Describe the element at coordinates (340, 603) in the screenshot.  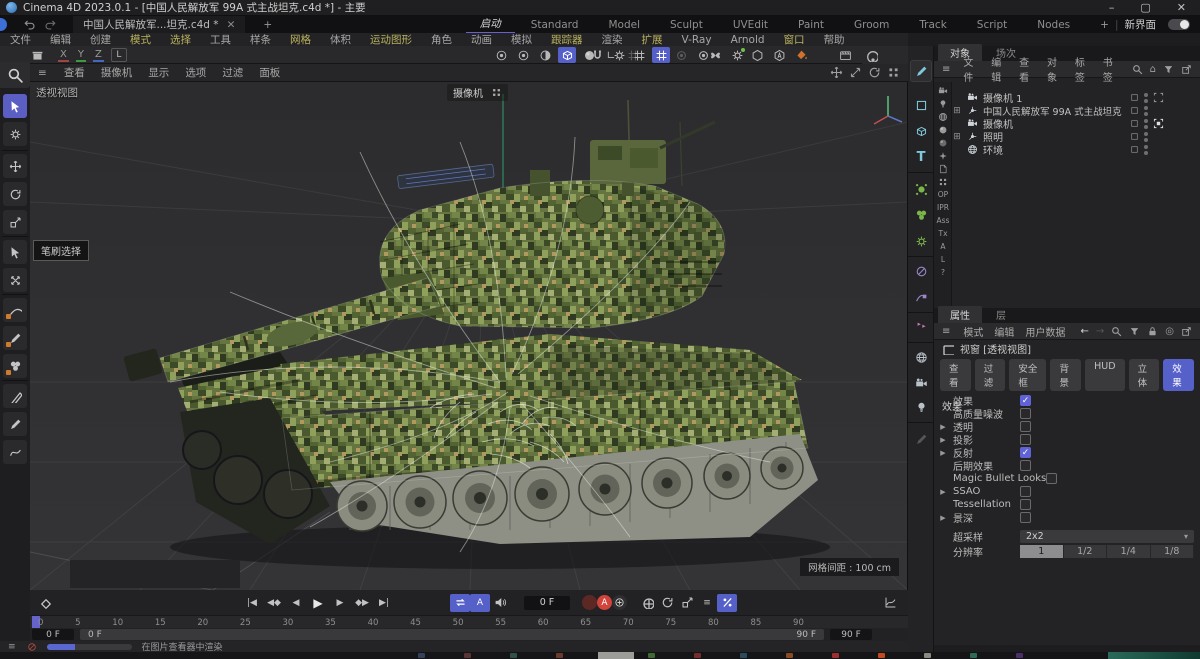
I see `transport-button: ▶` at that location.